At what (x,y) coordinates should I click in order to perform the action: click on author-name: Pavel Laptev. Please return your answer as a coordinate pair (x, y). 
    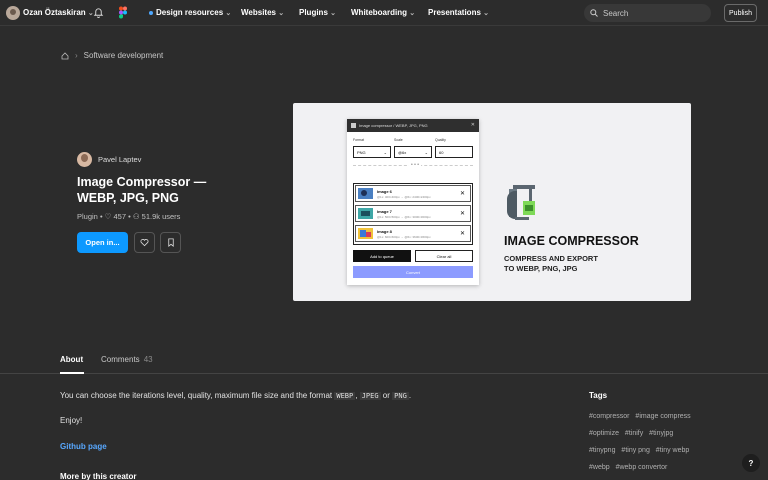
    Looking at the image, I should click on (120, 159).